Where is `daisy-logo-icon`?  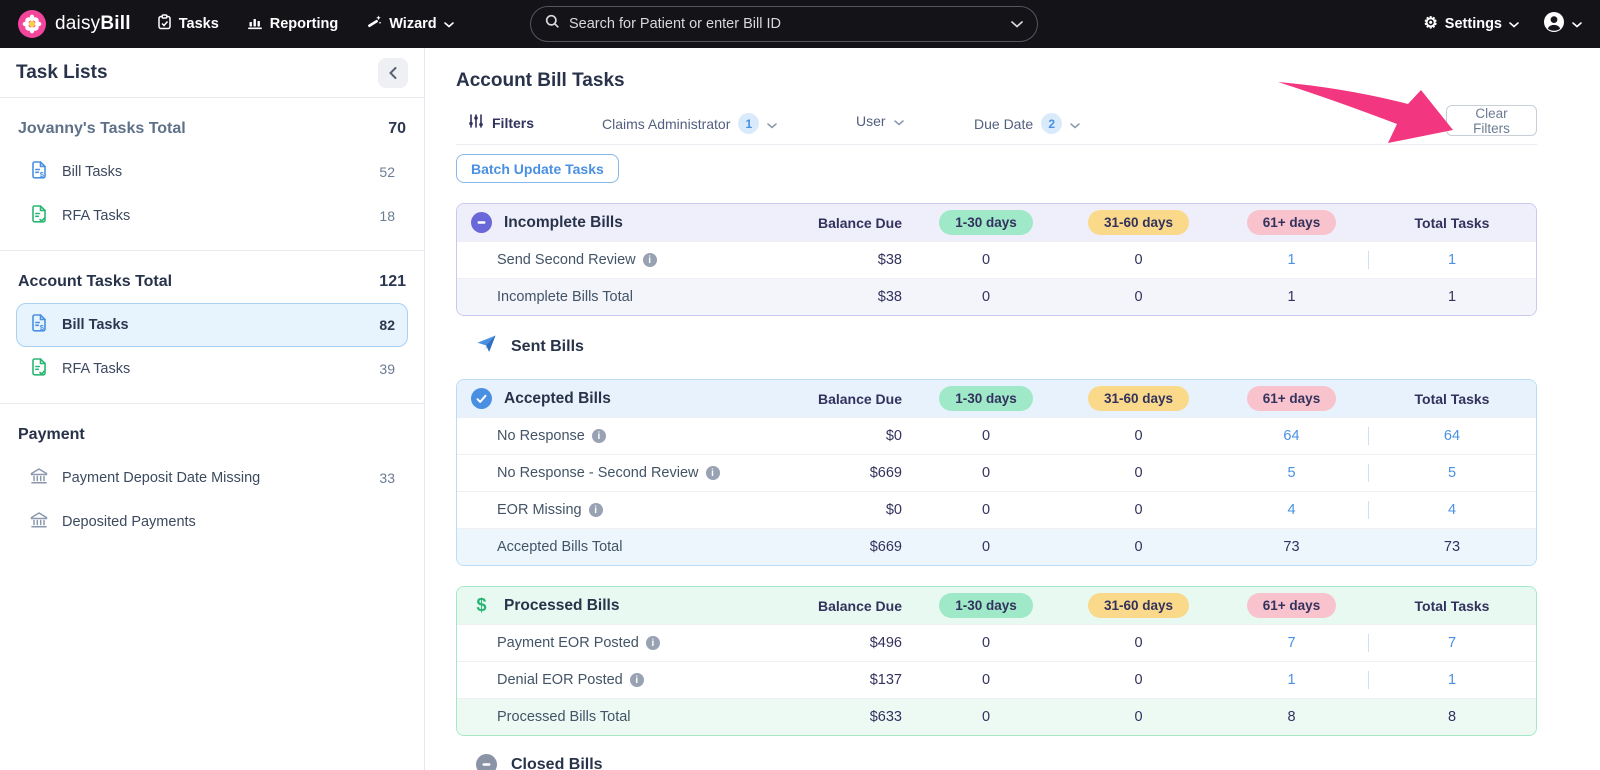
daisy-logo-icon is located at coordinates (32, 24).